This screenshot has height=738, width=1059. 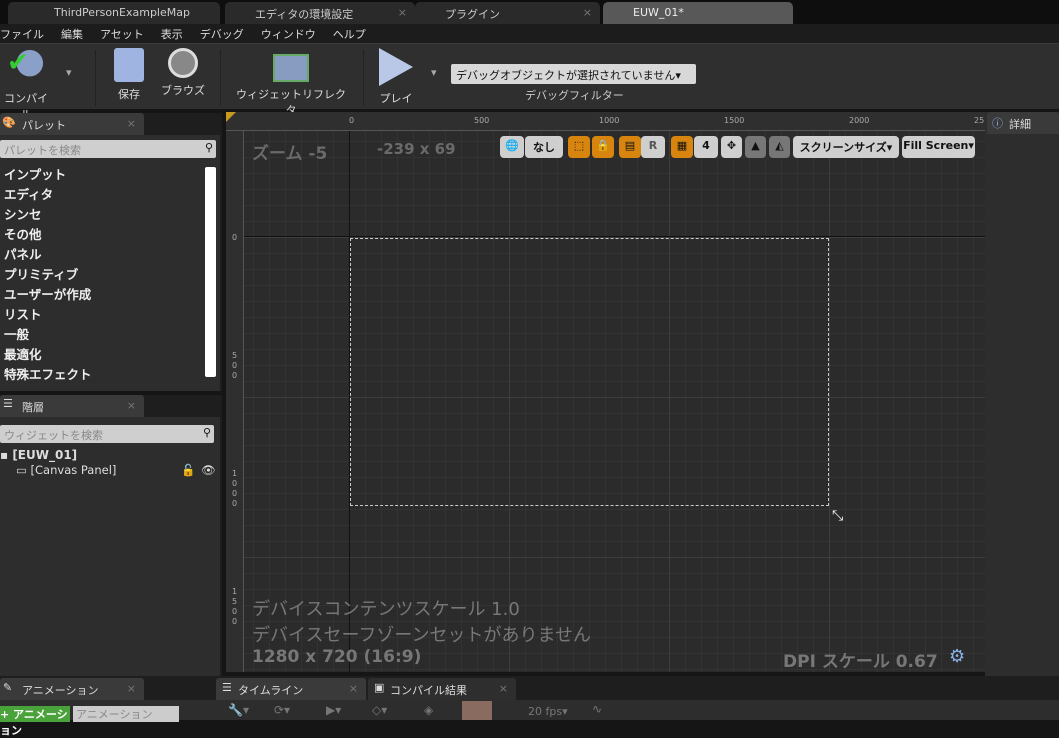 What do you see at coordinates (846, 147) in the screenshot?
I see `screen-size-select: スクリーンサイズ▾` at bounding box center [846, 147].